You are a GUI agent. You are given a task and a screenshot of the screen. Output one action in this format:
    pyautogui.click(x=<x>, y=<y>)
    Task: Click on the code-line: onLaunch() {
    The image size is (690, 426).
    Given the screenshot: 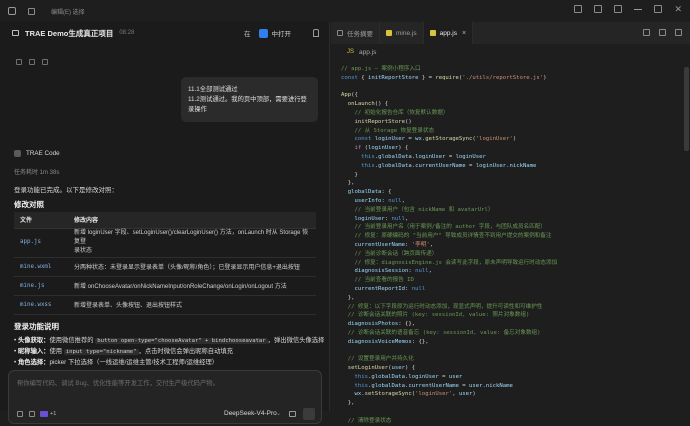 What is the action you would take?
    pyautogui.click(x=507, y=104)
    